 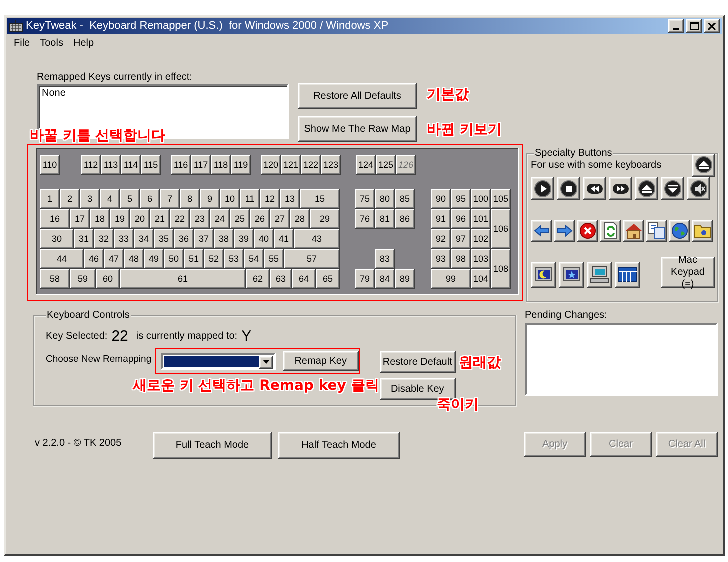 I want to click on close-button, so click(x=712, y=26).